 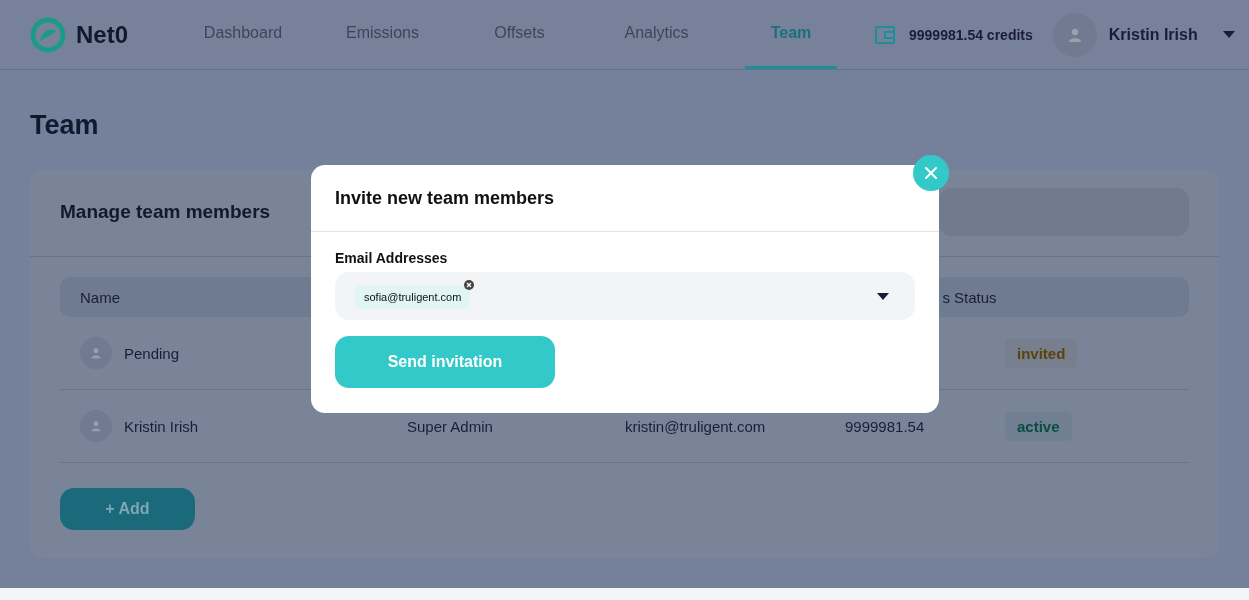 What do you see at coordinates (48, 34) in the screenshot?
I see `logo-icon` at bounding box center [48, 34].